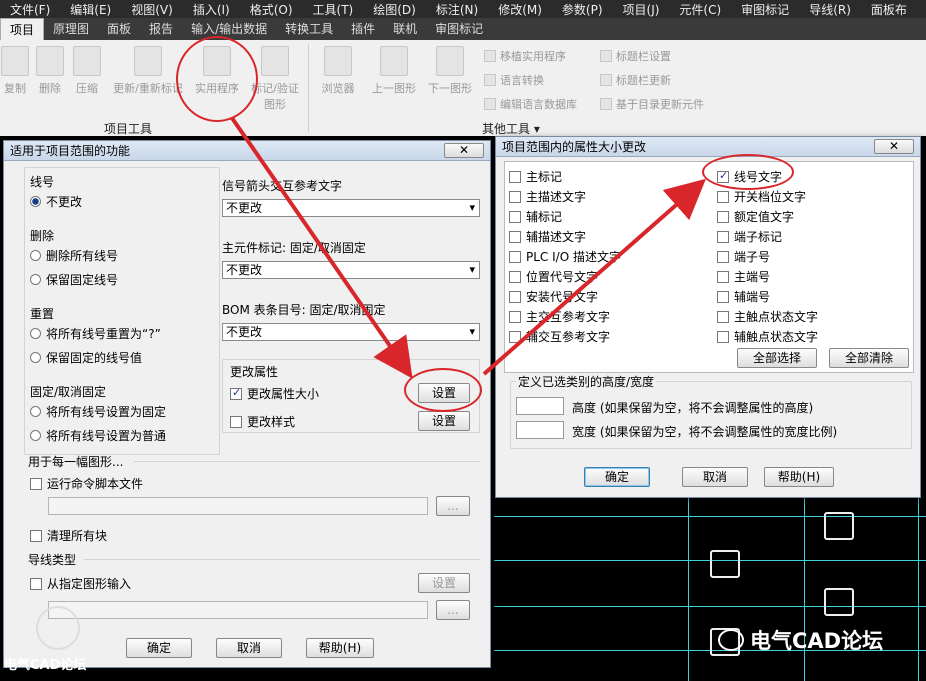 The width and height of the screenshot is (926, 681). I want to click on watermark-left-text: 电气CAD论坛, so click(45, 665).